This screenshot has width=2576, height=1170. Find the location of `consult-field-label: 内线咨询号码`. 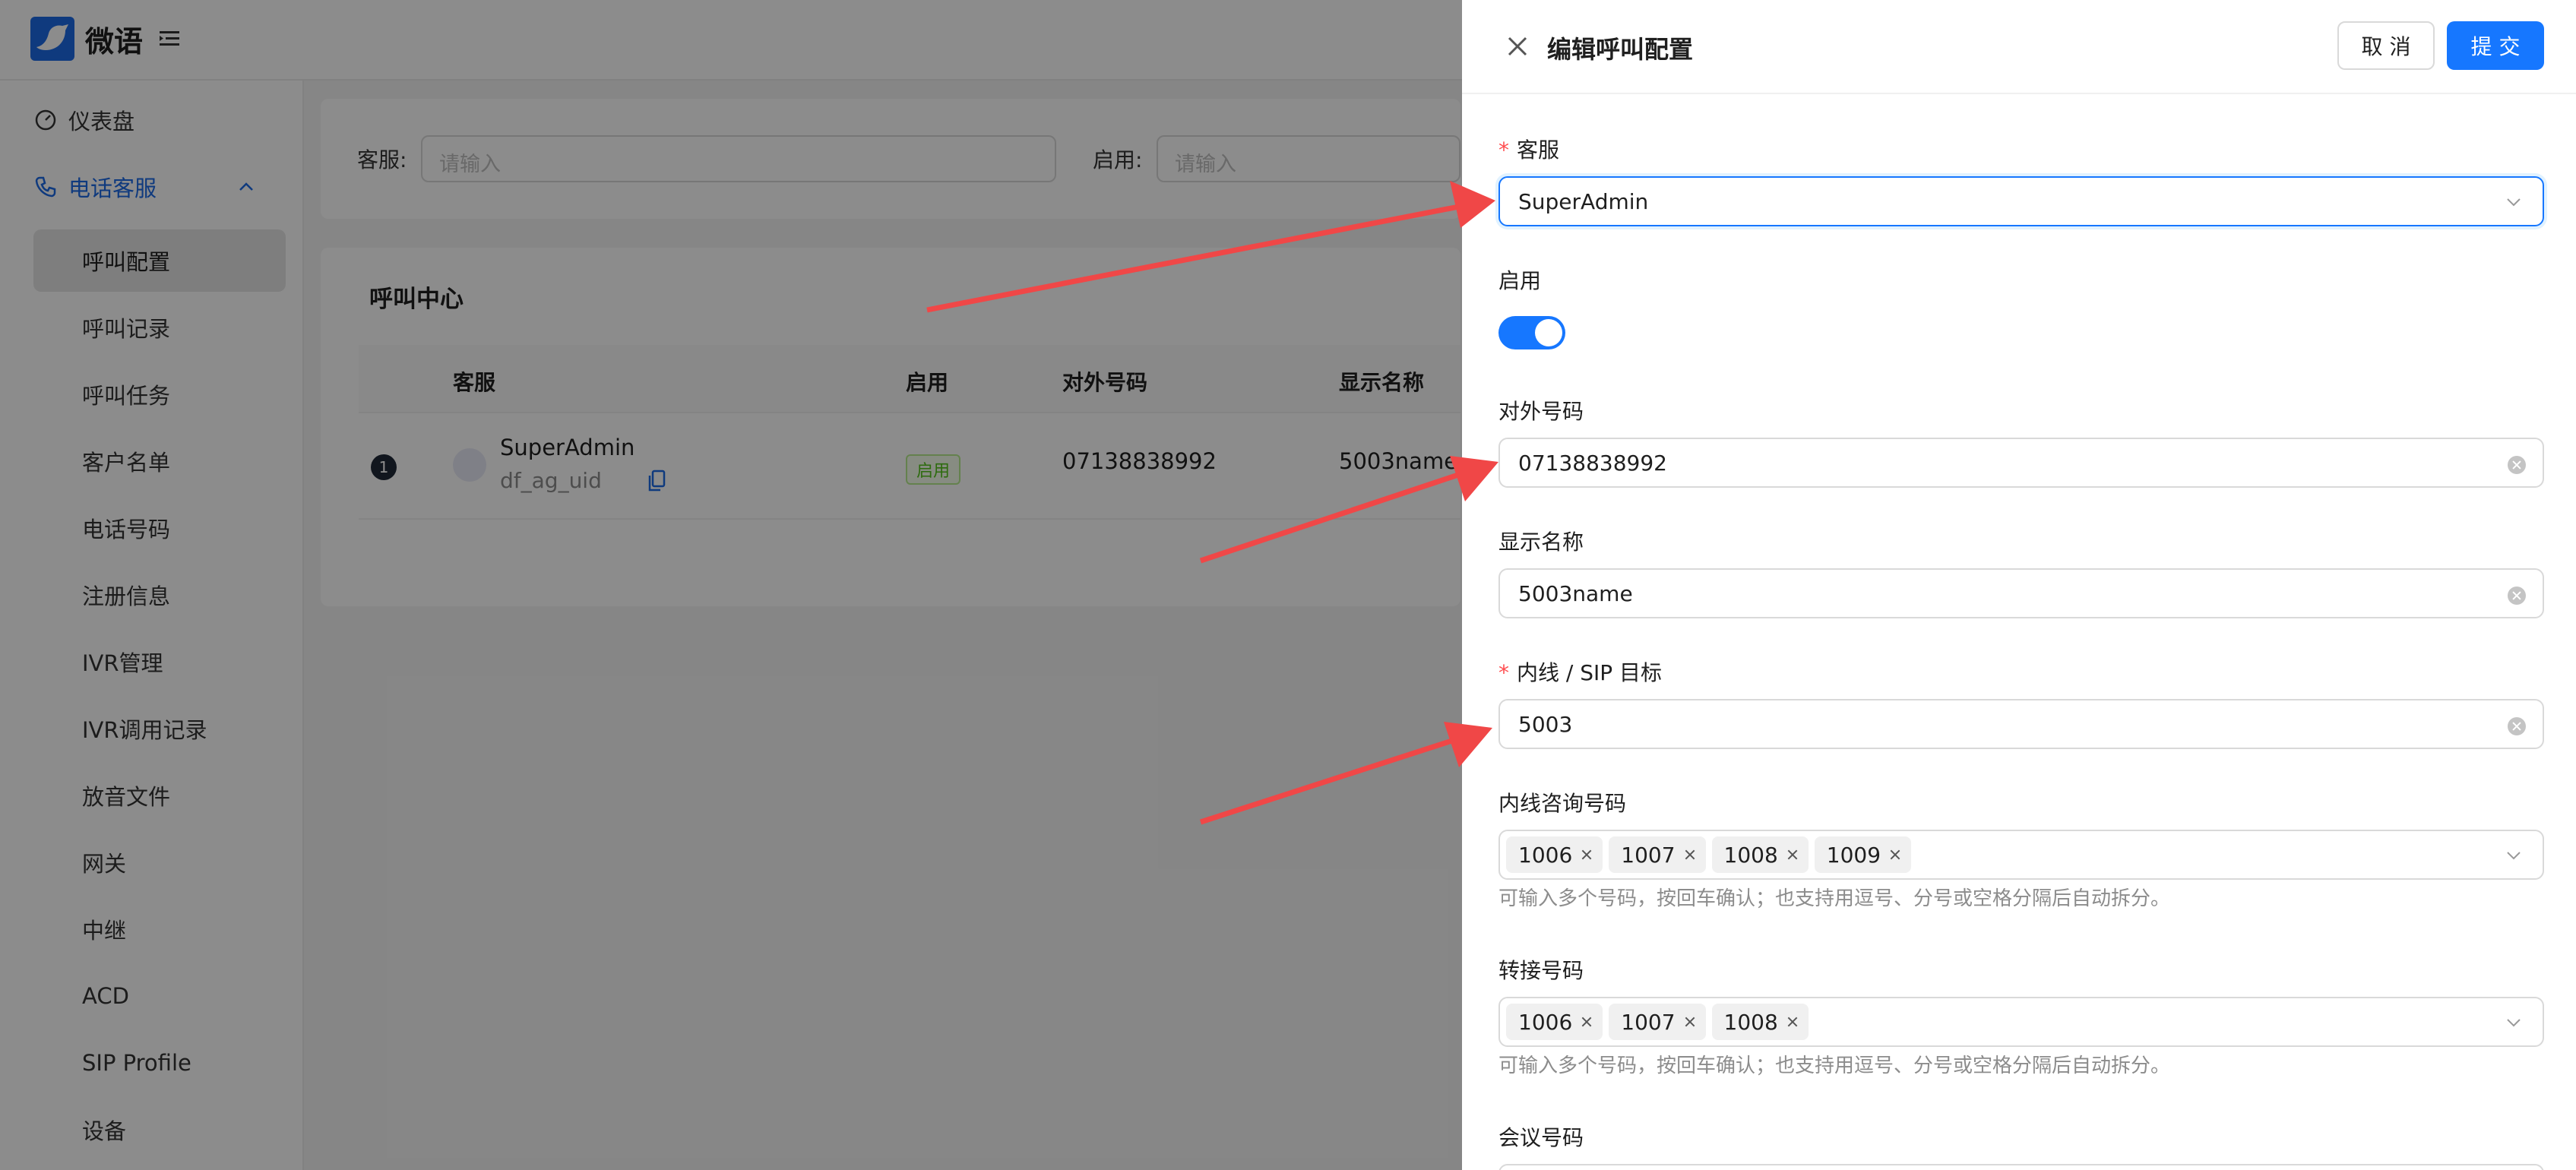

consult-field-label: 内线咨询号码 is located at coordinates (1563, 803).